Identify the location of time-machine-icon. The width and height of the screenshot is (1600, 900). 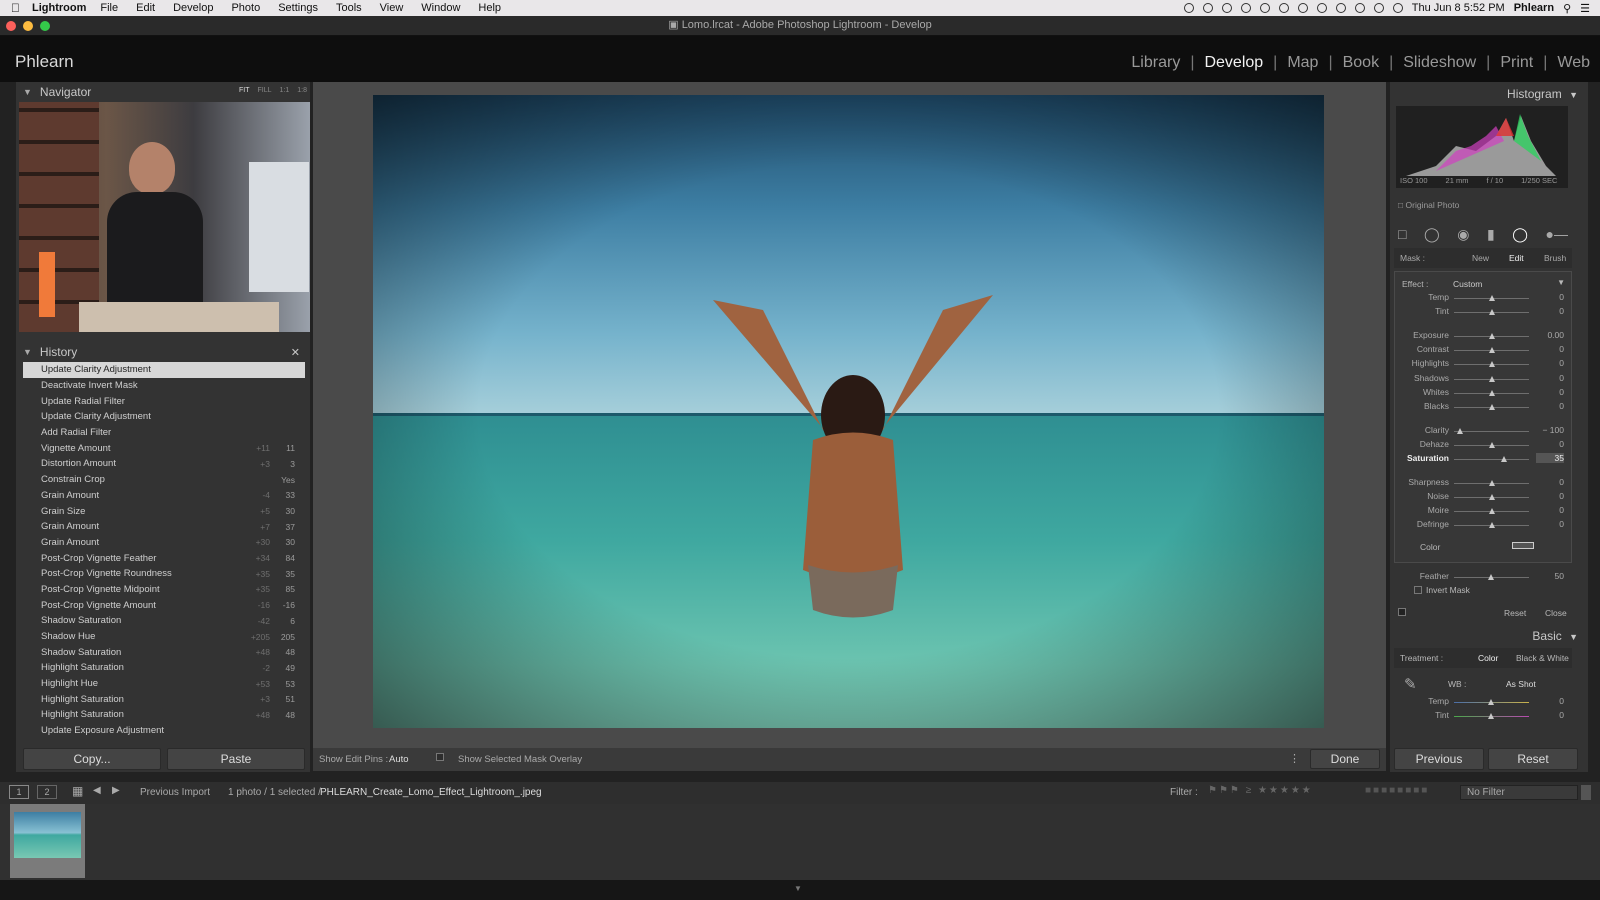
(1321, 8).